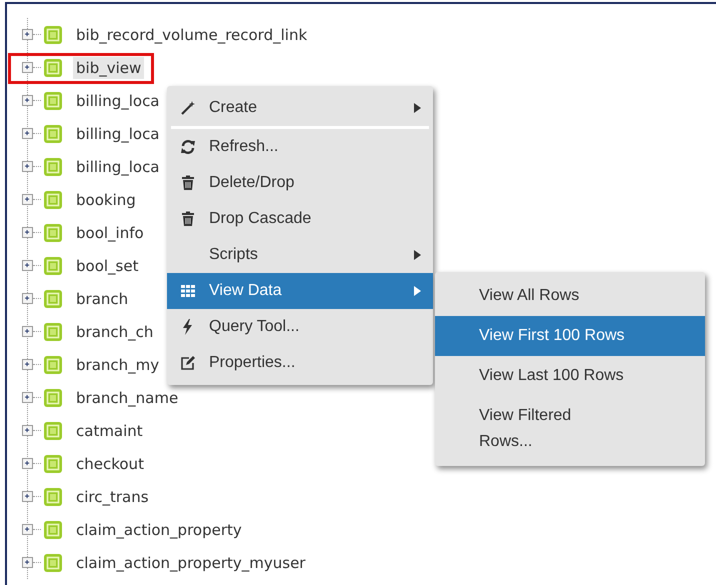 The width and height of the screenshot is (716, 585). What do you see at coordinates (570, 376) in the screenshot?
I see `menu-item: View Last 100 Rows` at bounding box center [570, 376].